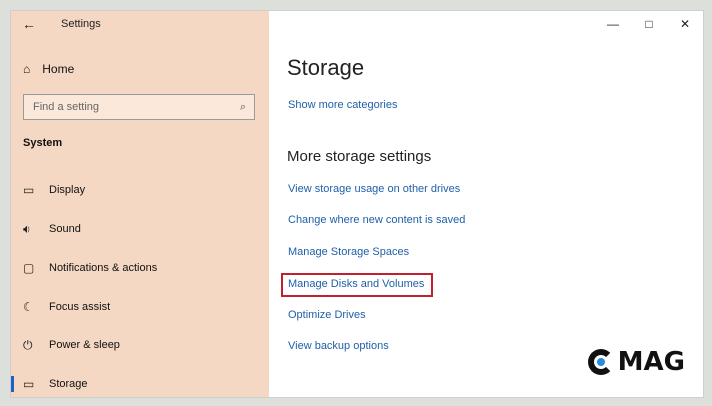  What do you see at coordinates (68, 384) in the screenshot?
I see `sidebar-item-label: Storage` at bounding box center [68, 384].